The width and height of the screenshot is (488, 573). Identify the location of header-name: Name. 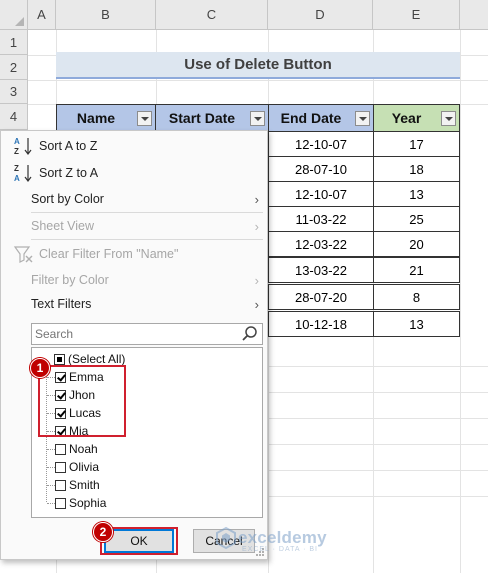
(106, 118).